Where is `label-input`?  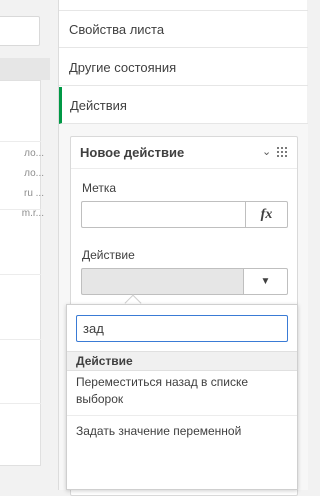
label-input is located at coordinates (163, 214).